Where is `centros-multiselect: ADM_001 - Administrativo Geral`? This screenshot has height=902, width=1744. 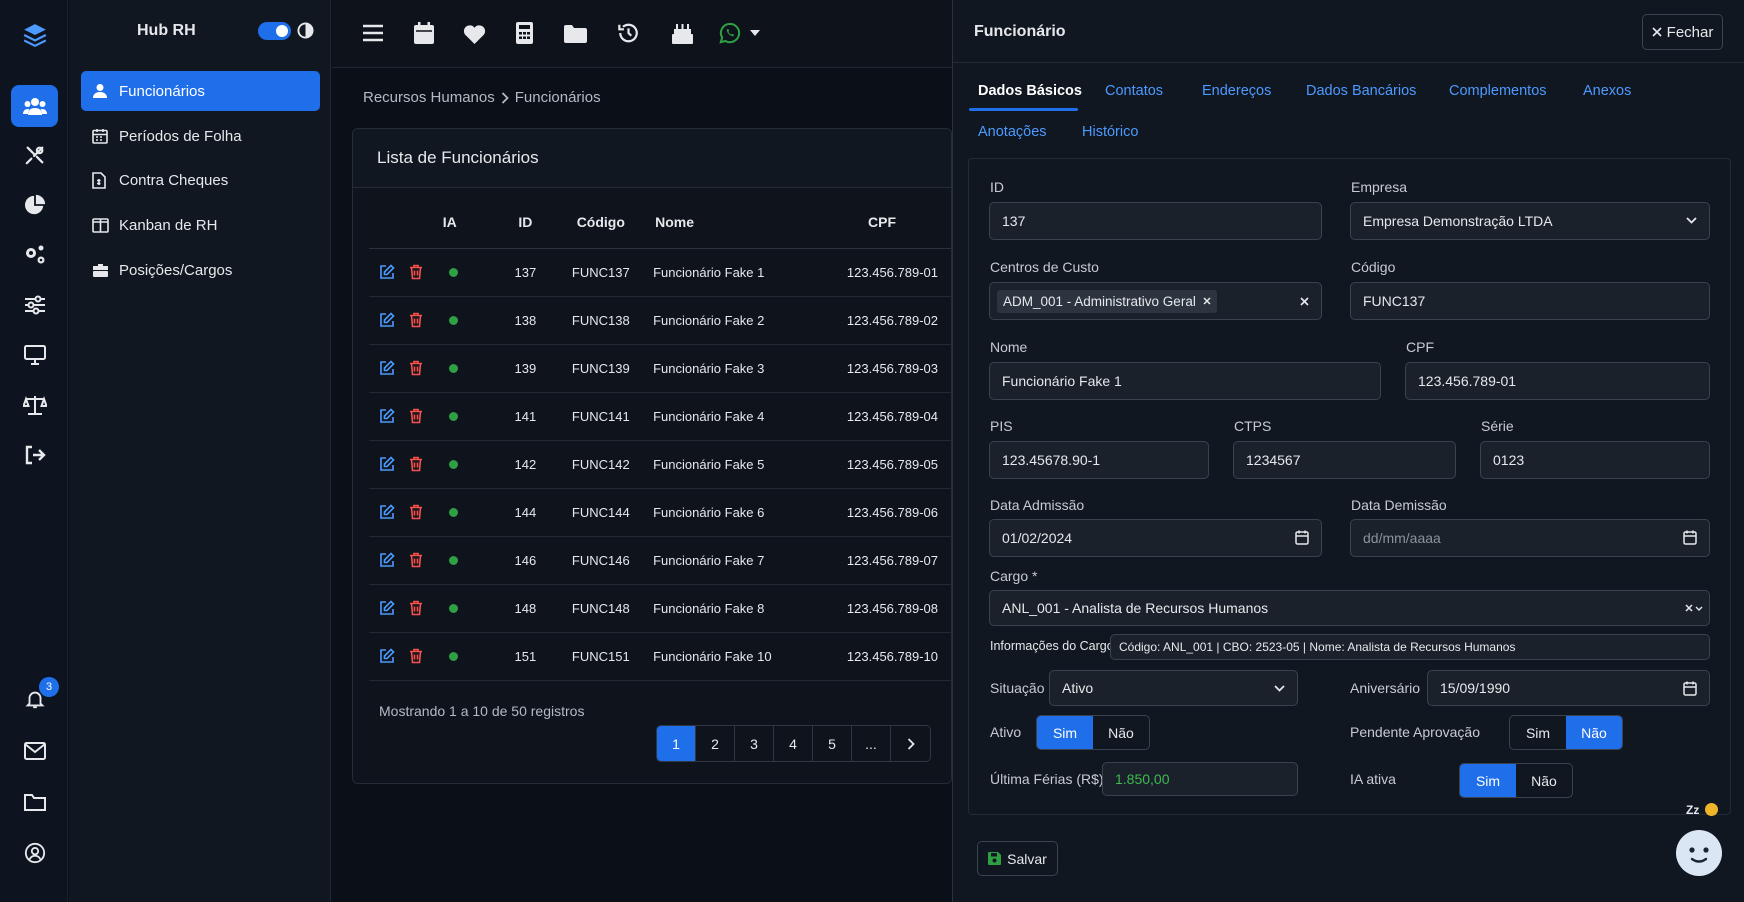 centros-multiselect: ADM_001 - Administrativo Geral is located at coordinates (1155, 301).